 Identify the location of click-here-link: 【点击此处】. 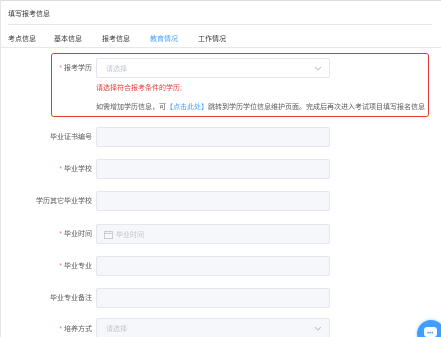
(187, 107).